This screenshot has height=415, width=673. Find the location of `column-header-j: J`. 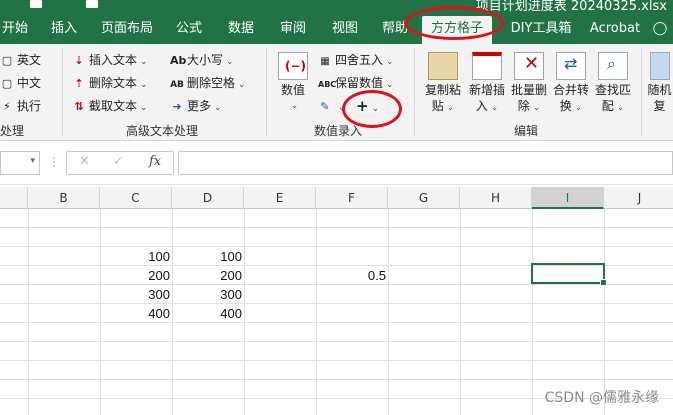

column-header-j: J is located at coordinates (638, 198).